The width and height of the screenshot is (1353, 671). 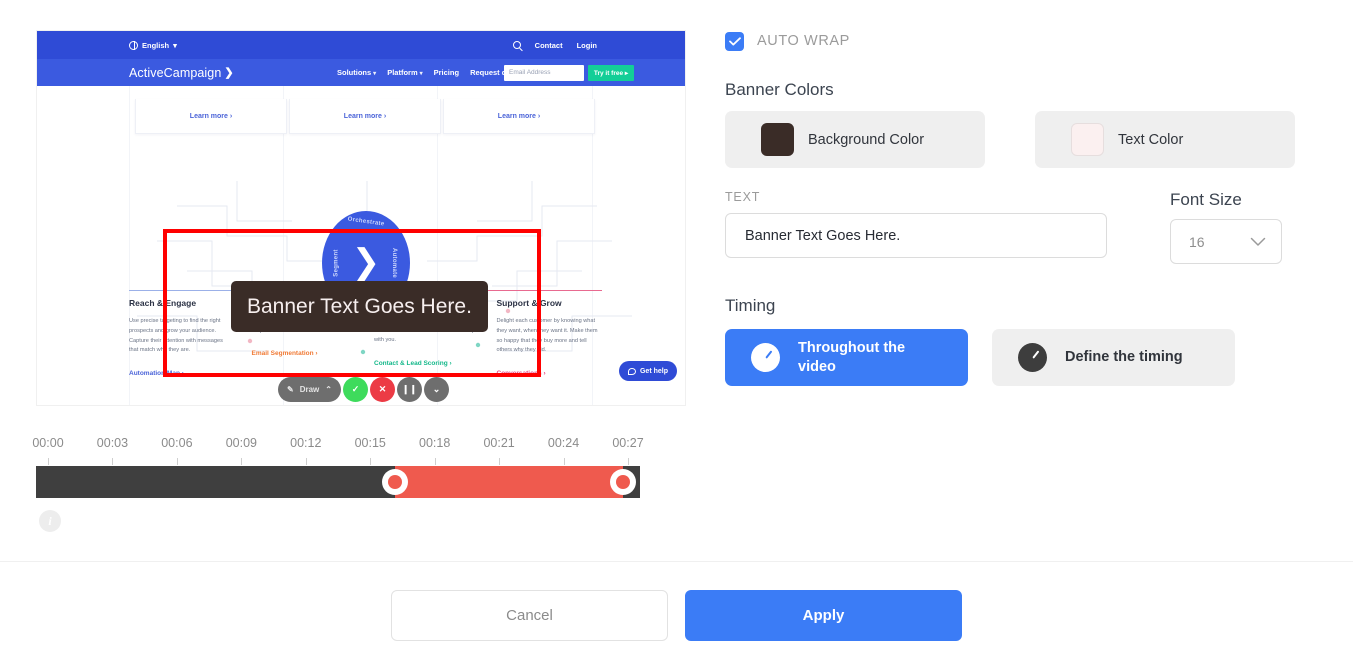 What do you see at coordinates (1165, 139) in the screenshot?
I see `text-color-button: Text Color` at bounding box center [1165, 139].